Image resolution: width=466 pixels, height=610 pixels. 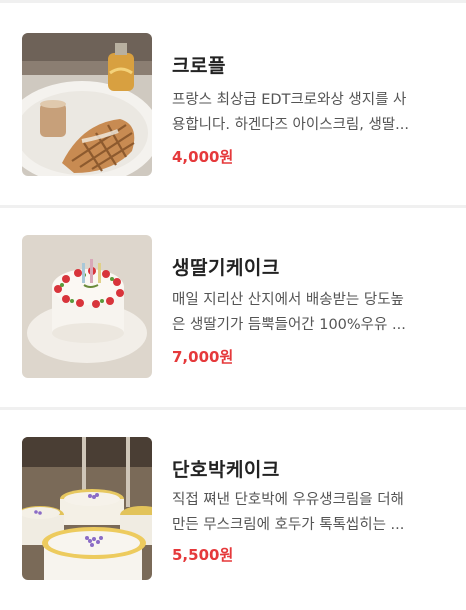 What do you see at coordinates (288, 500) in the screenshot?
I see `description-line-1: 직접 쪄낸 단호박에 우유생크림을 더해` at bounding box center [288, 500].